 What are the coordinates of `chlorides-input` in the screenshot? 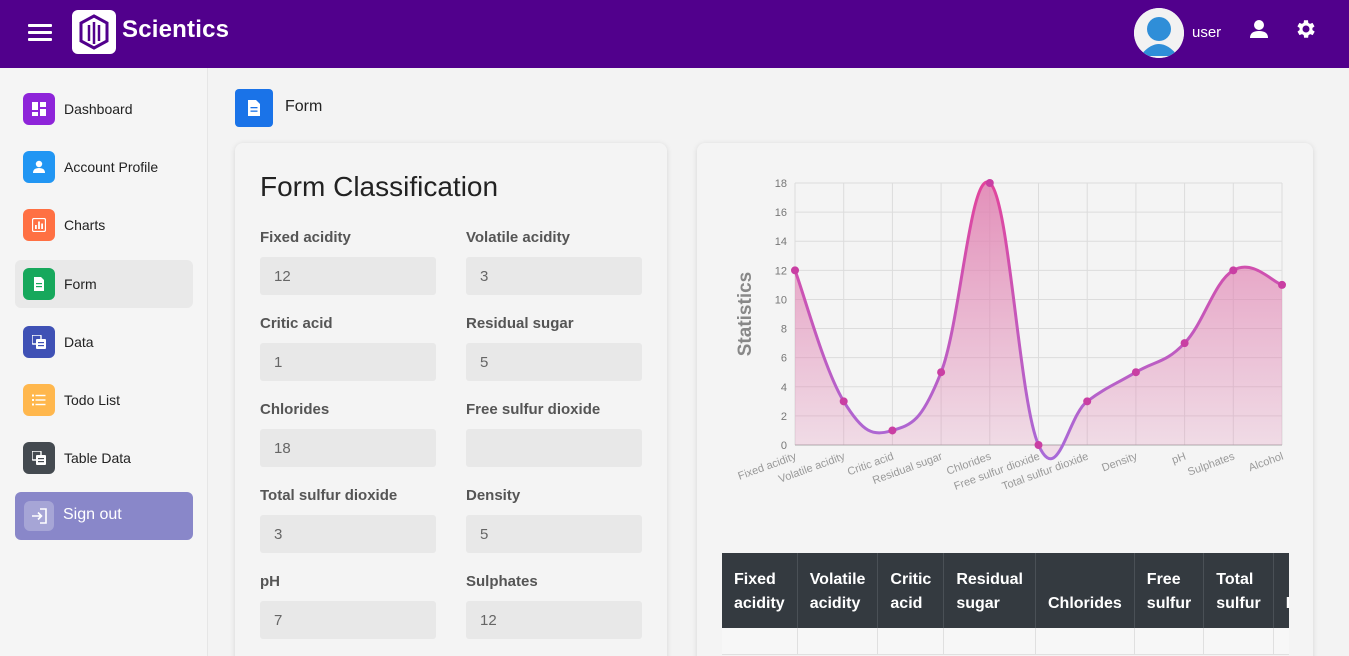 It's located at (348, 448).